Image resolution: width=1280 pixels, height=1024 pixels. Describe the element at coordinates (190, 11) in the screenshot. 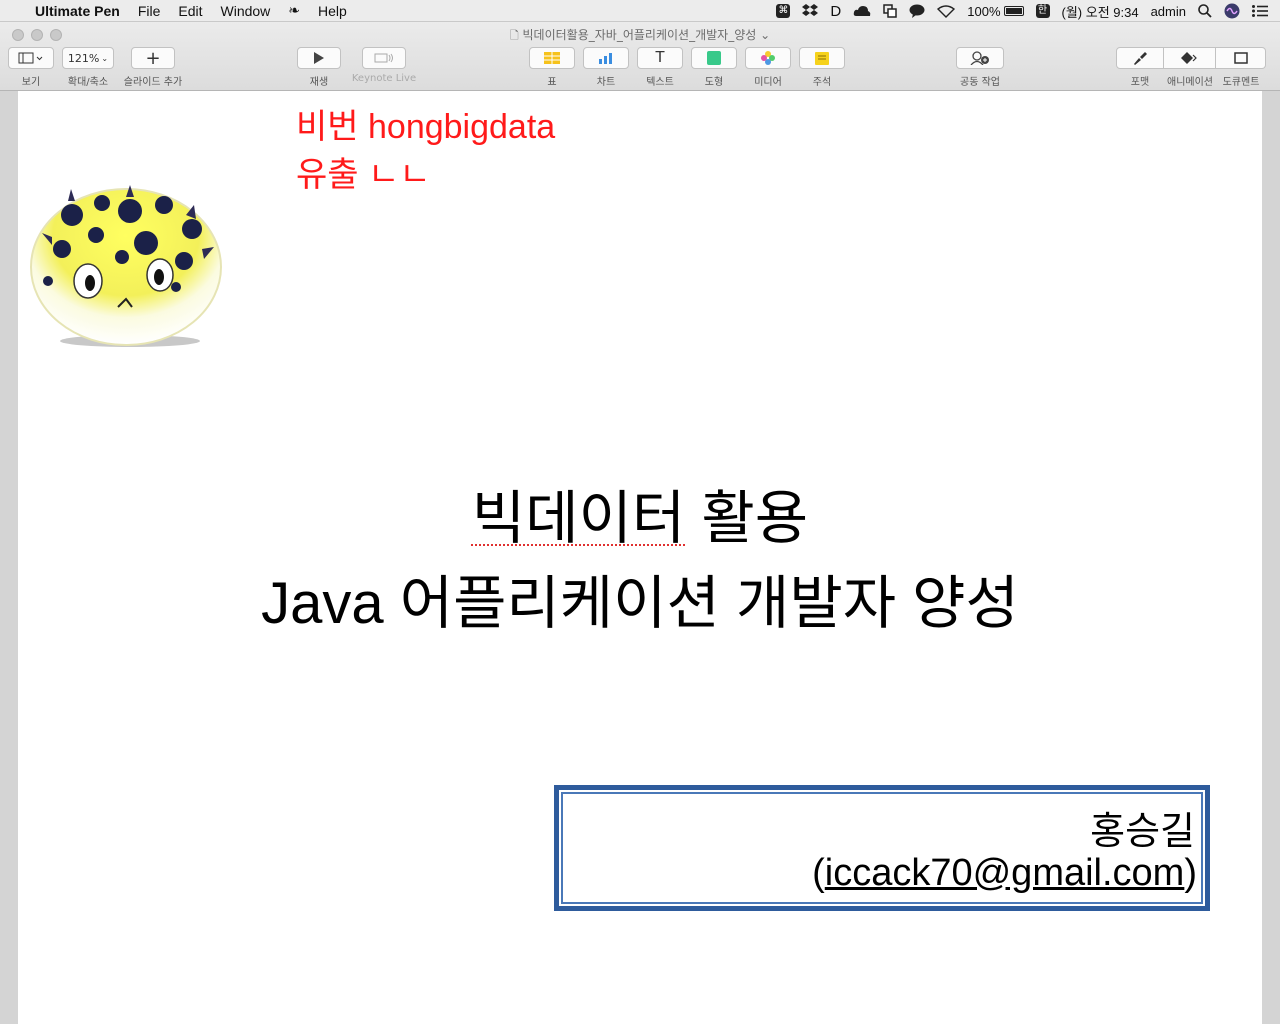

I see `menu-edit: Edit` at that location.